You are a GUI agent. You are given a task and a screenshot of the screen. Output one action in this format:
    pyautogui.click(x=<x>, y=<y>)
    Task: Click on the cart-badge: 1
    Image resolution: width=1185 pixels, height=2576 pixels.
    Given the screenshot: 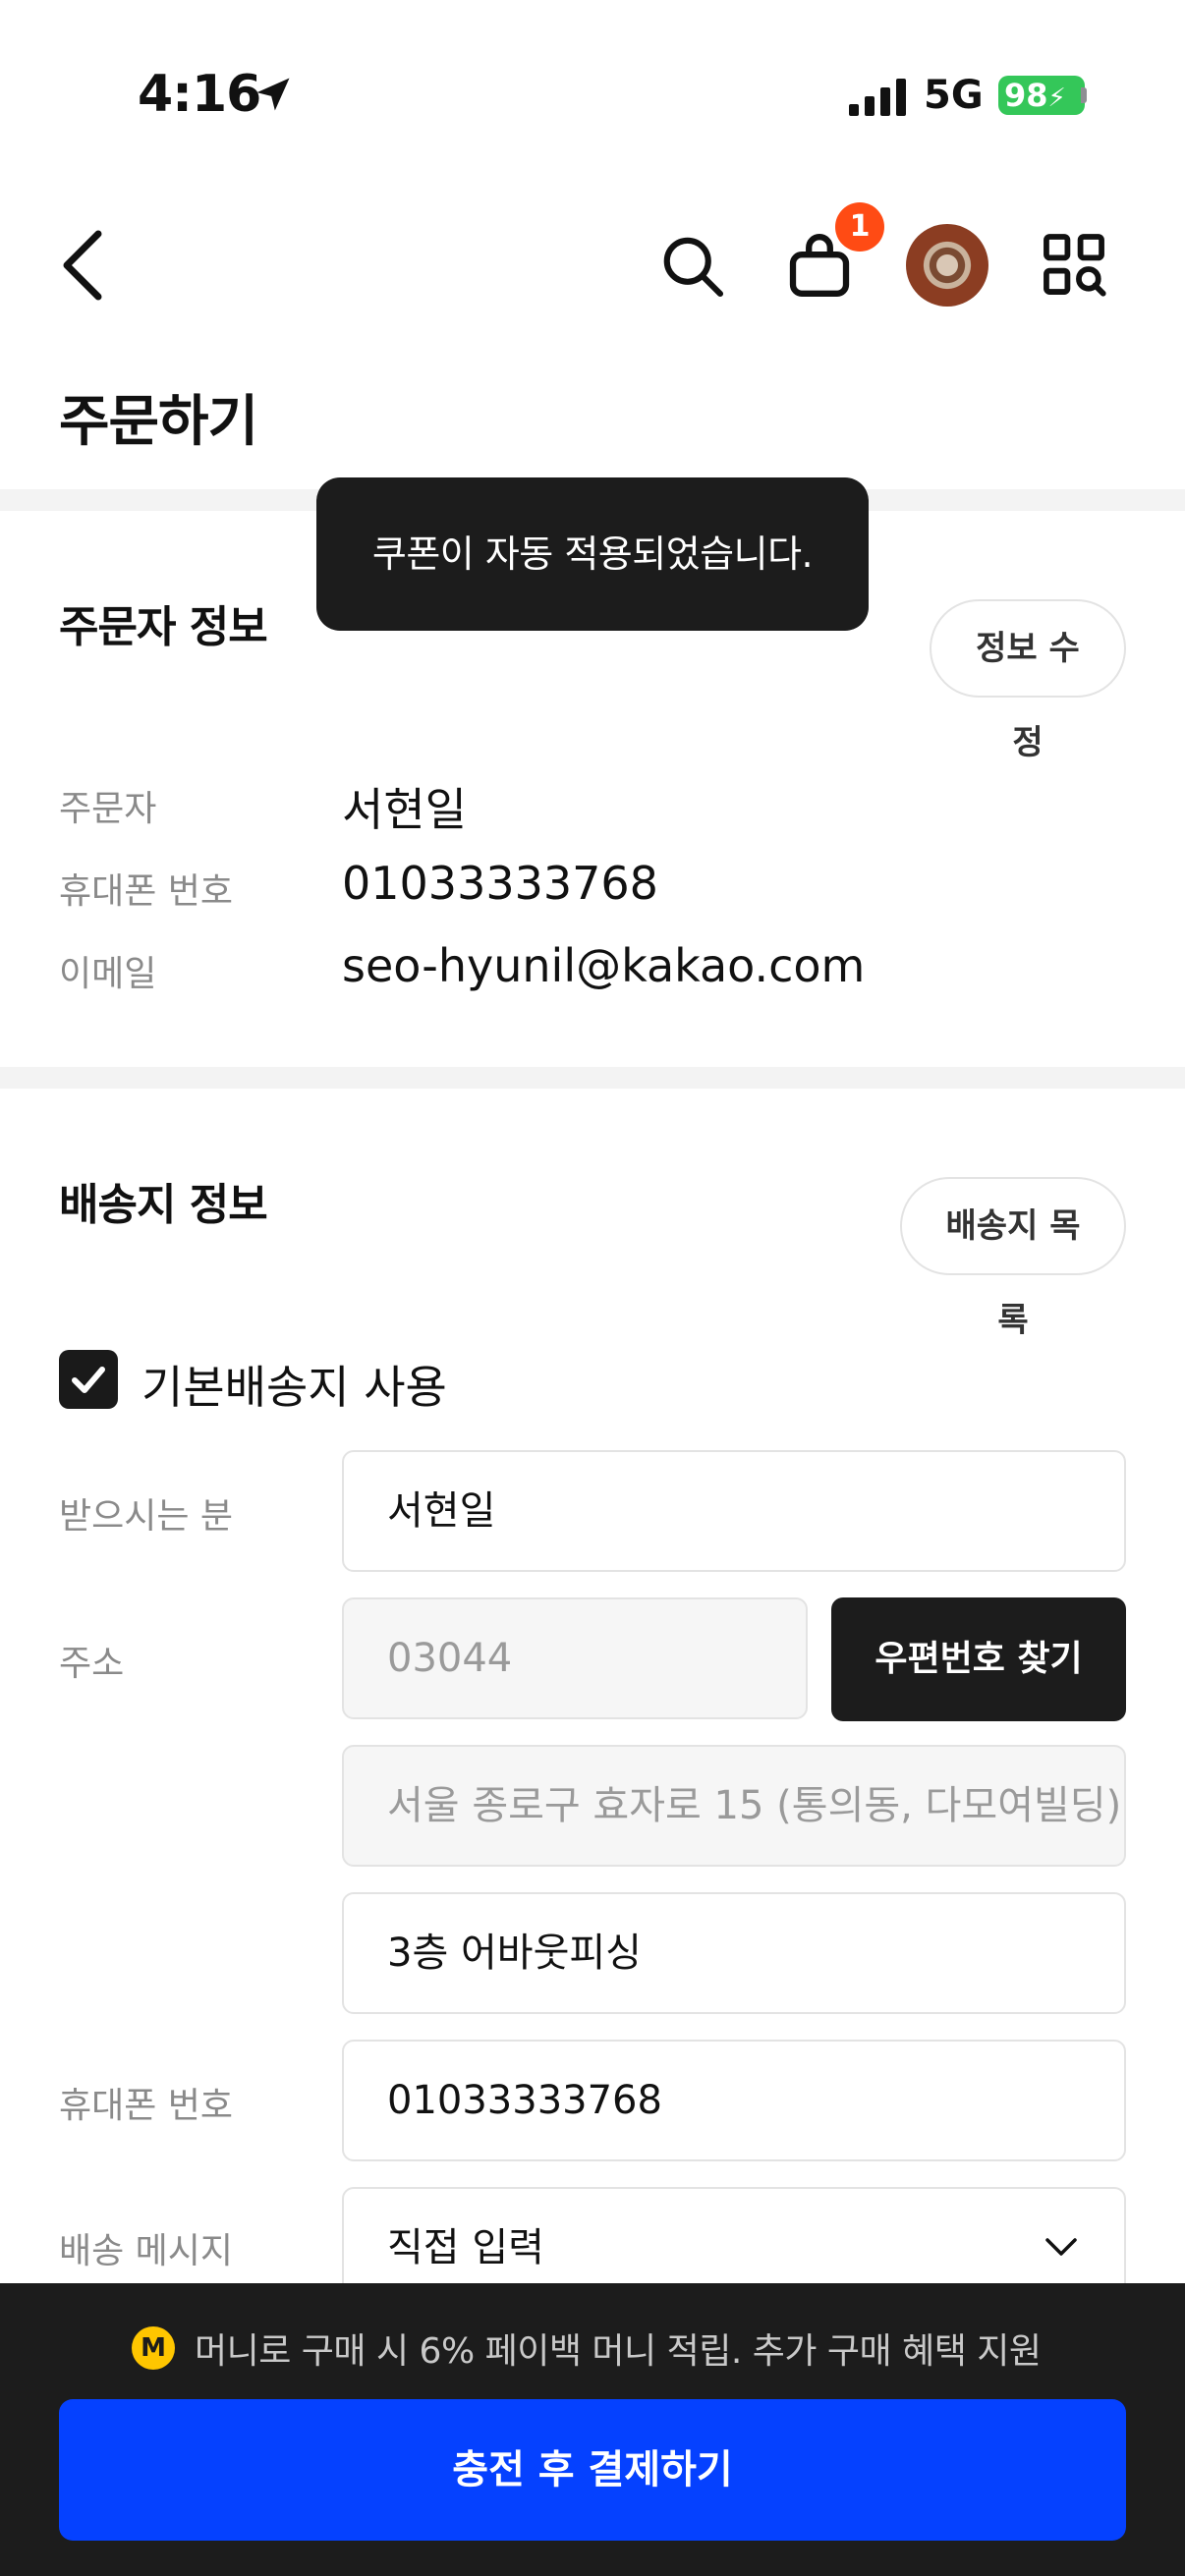 What is the action you would take?
    pyautogui.click(x=860, y=227)
    